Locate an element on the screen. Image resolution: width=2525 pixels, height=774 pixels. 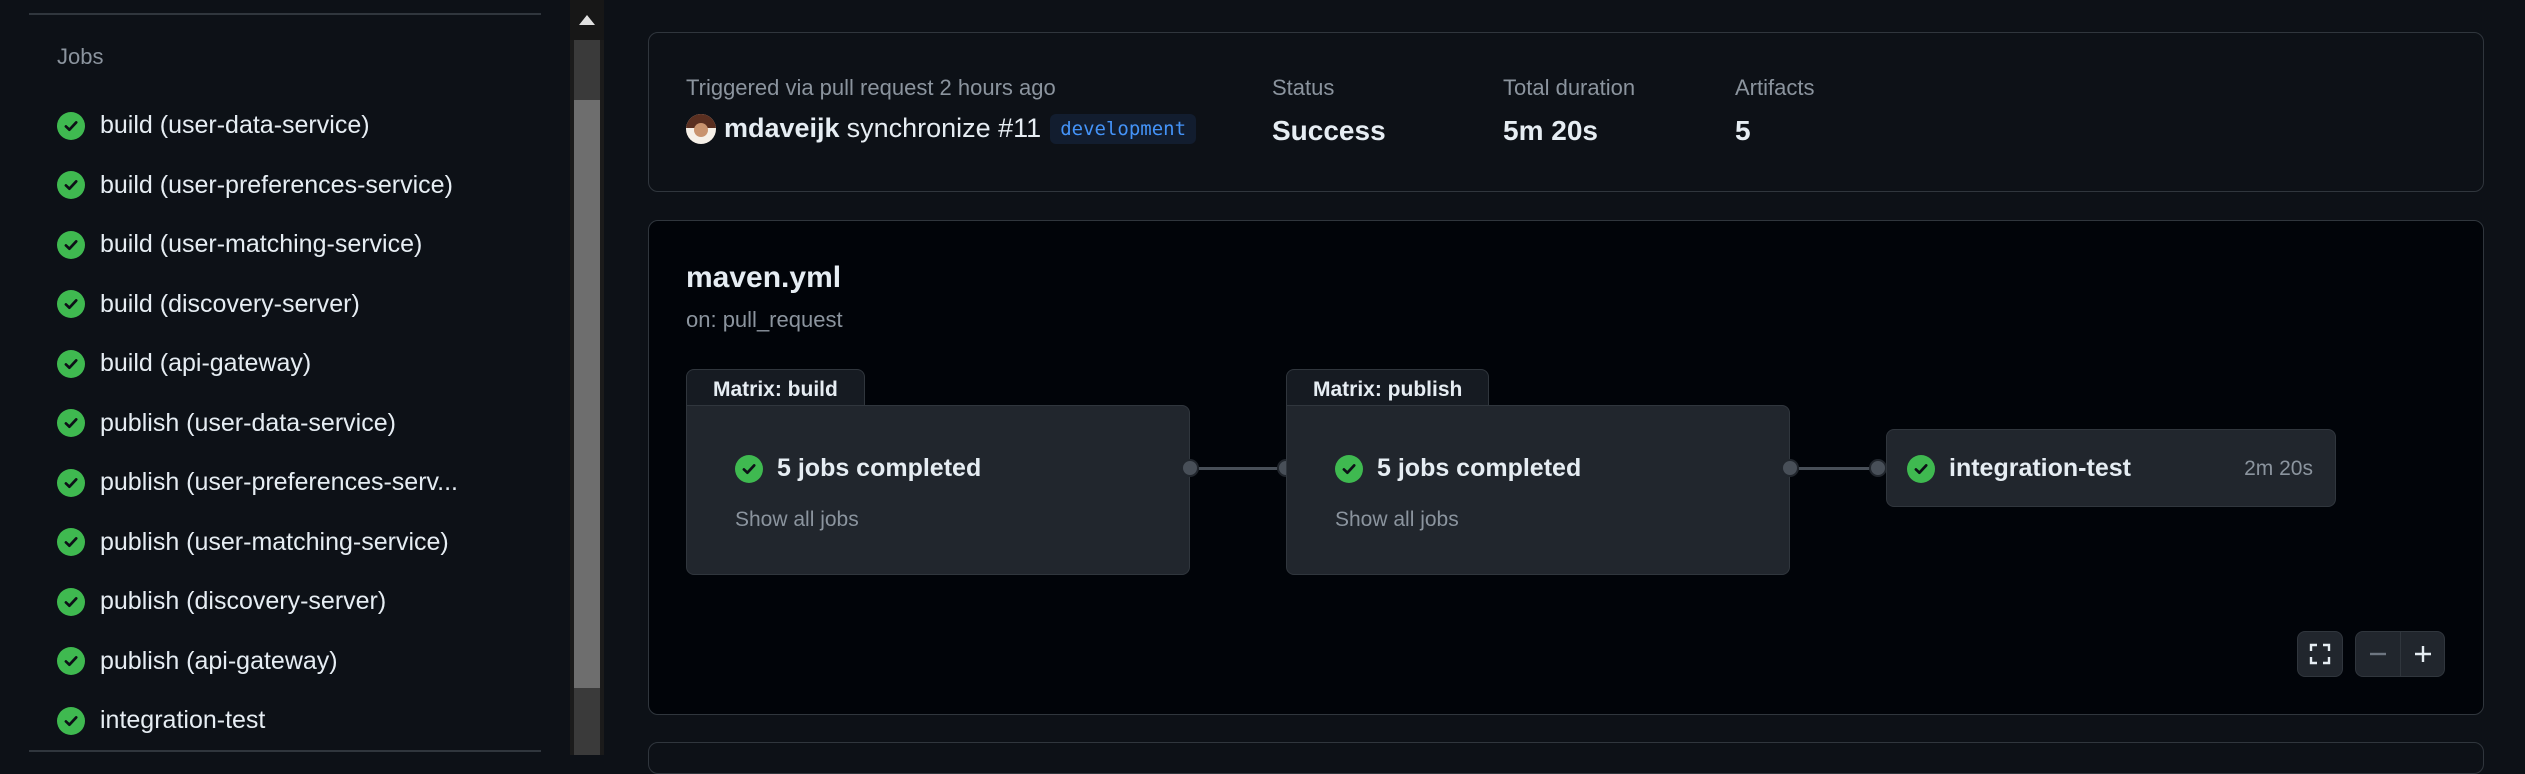
pull-request-event: synchronize #11 is located at coordinates (944, 128).